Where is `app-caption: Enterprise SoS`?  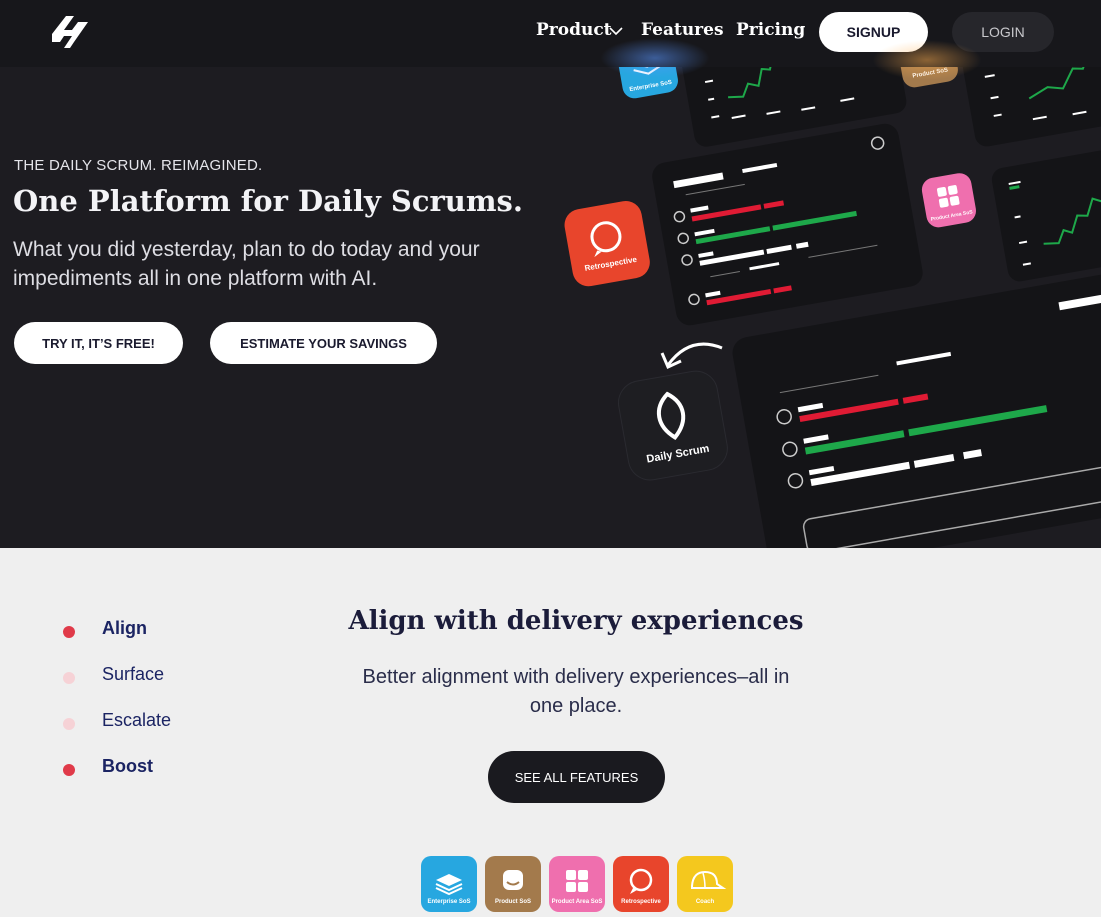 app-caption: Enterprise SoS is located at coordinates (449, 902).